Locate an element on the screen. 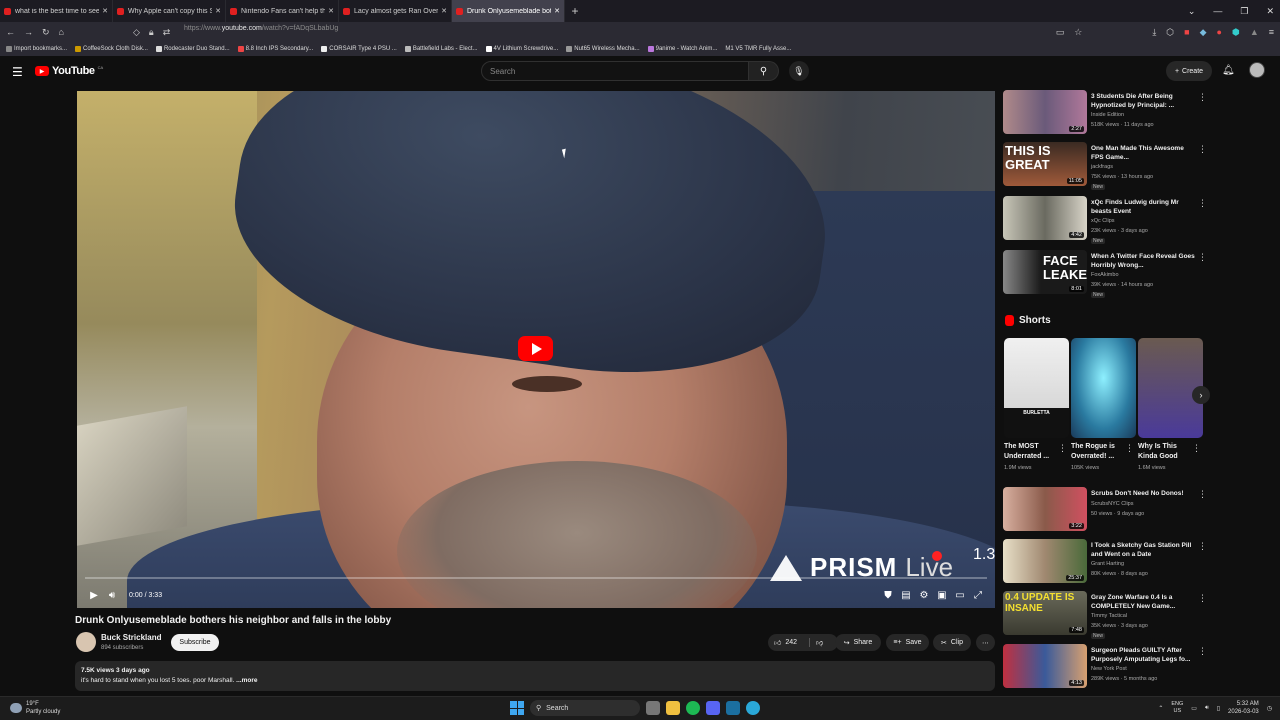  recommended-channel: New York Post is located at coordinates (1109, 669).